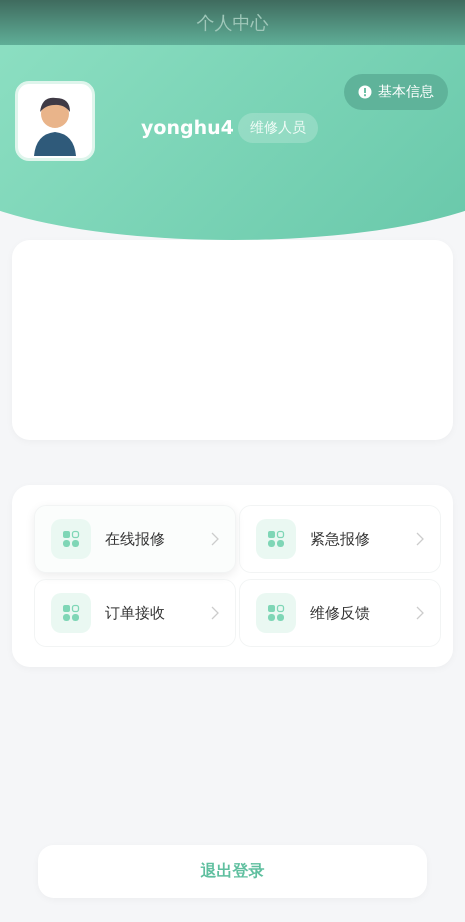 The width and height of the screenshot is (465, 922). What do you see at coordinates (278, 128) in the screenshot?
I see `role-tag: 维修人员` at bounding box center [278, 128].